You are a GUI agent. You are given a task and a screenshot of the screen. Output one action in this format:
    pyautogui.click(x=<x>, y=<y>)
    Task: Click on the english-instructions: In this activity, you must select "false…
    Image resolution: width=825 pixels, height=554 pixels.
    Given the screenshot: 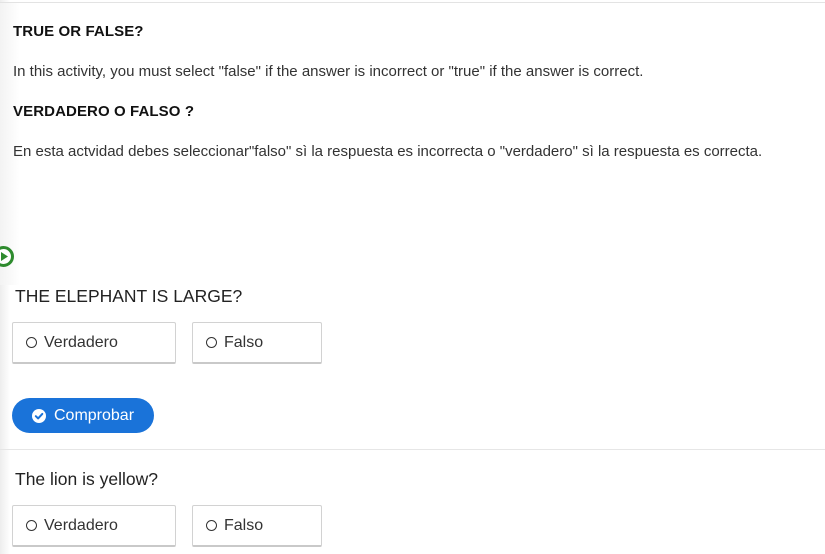 What is the action you would take?
    pyautogui.click(x=328, y=71)
    